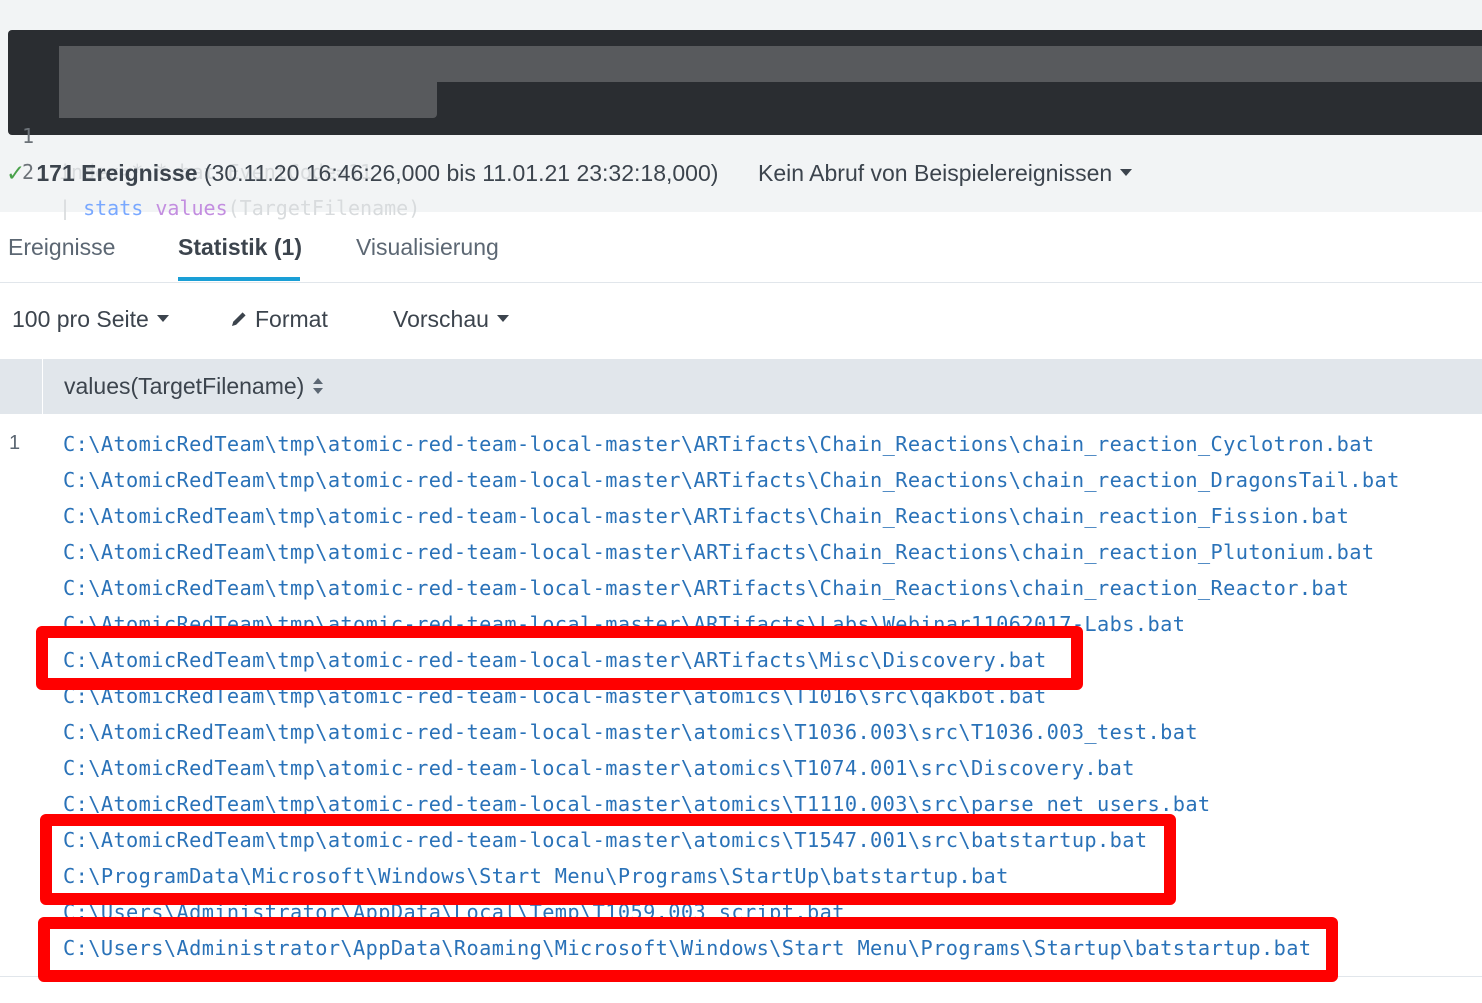  Describe the element at coordinates (741, 321) in the screenshot. I see `results-toolbar: 100 pro Seite Format Vorschau` at that location.